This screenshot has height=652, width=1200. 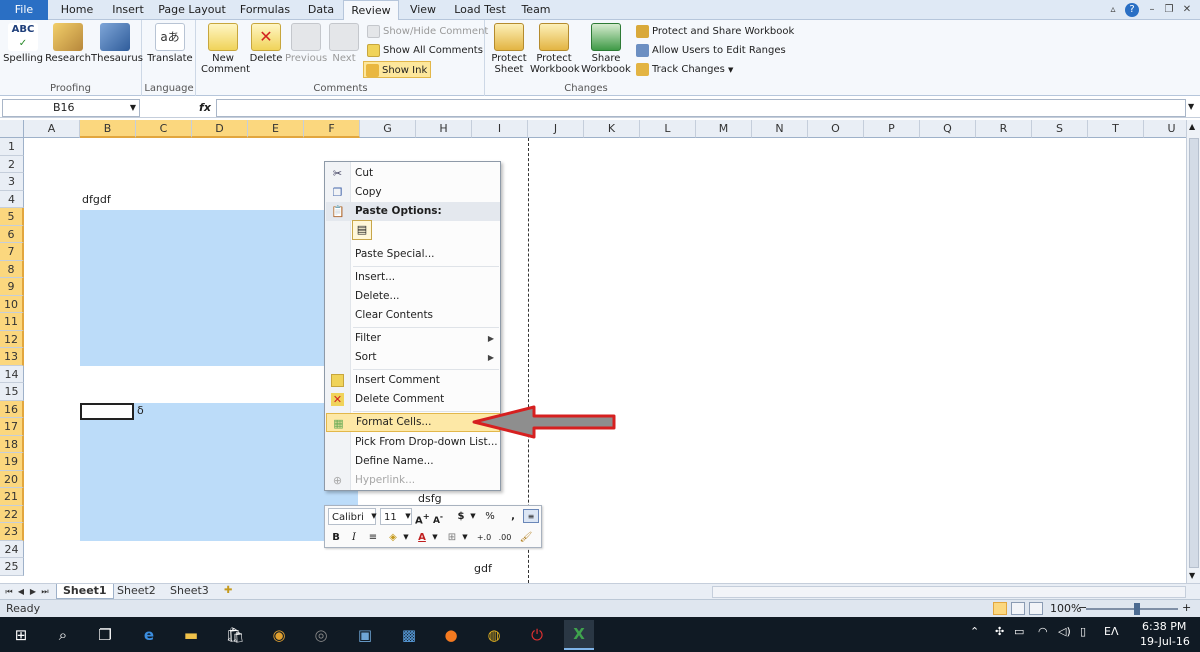 What do you see at coordinates (1060, 129) in the screenshot?
I see `column-header: S` at bounding box center [1060, 129].